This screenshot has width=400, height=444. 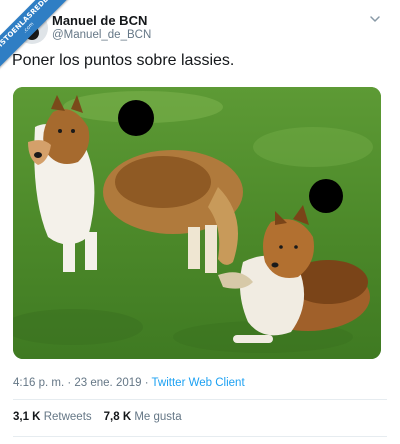 What do you see at coordinates (200, 436) in the screenshot?
I see `divider-bottom` at bounding box center [200, 436].